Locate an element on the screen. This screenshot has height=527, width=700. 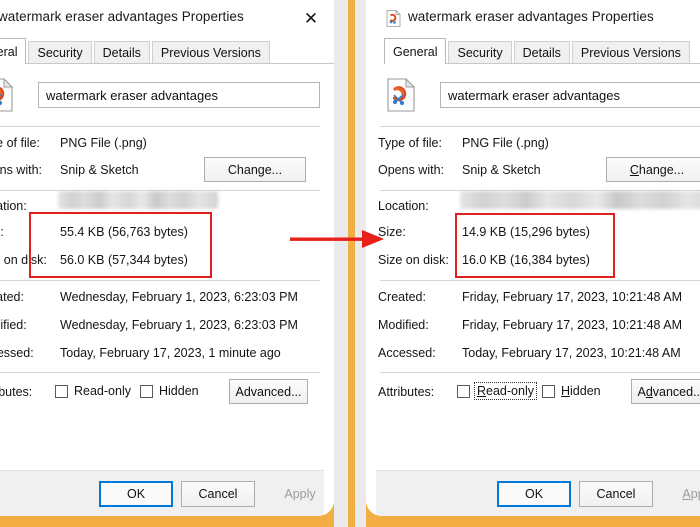
red-arrow is located at coordinates (337, 239).